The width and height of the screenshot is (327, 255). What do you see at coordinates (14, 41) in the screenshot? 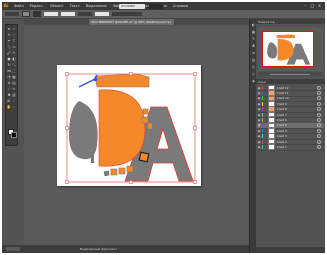
I see `type-tool-icon: T` at bounding box center [14, 41].